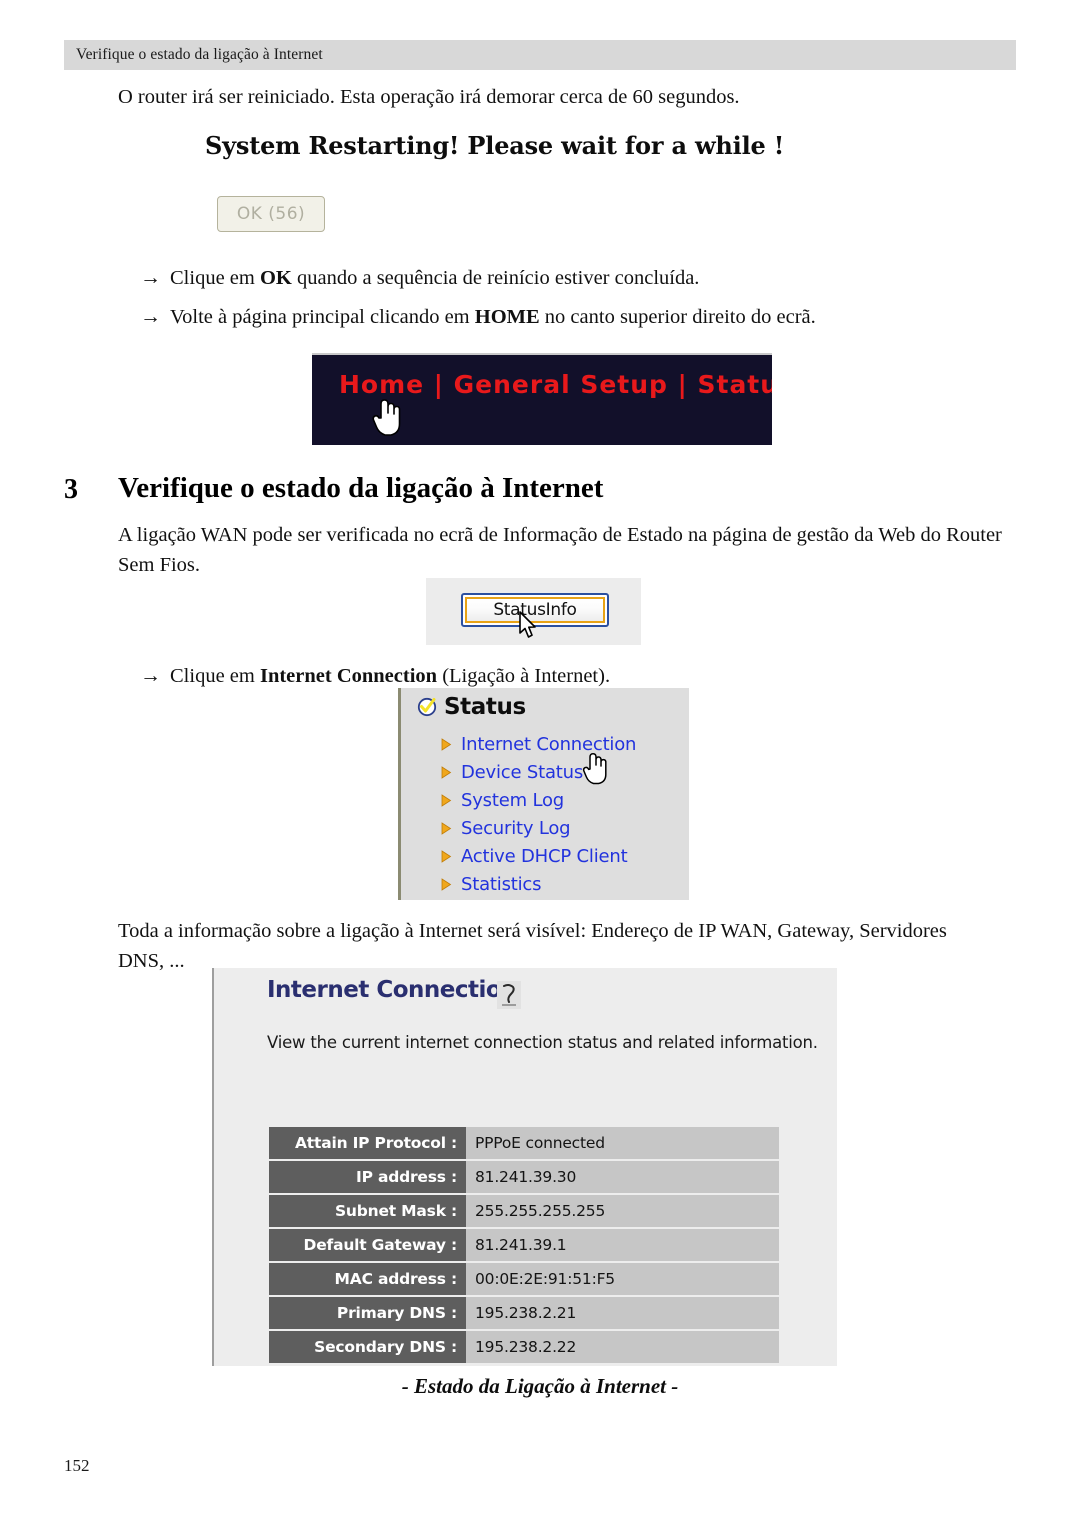 The height and width of the screenshot is (1535, 1080). I want to click on status-menu-item-label: Internet Connection, so click(549, 744).